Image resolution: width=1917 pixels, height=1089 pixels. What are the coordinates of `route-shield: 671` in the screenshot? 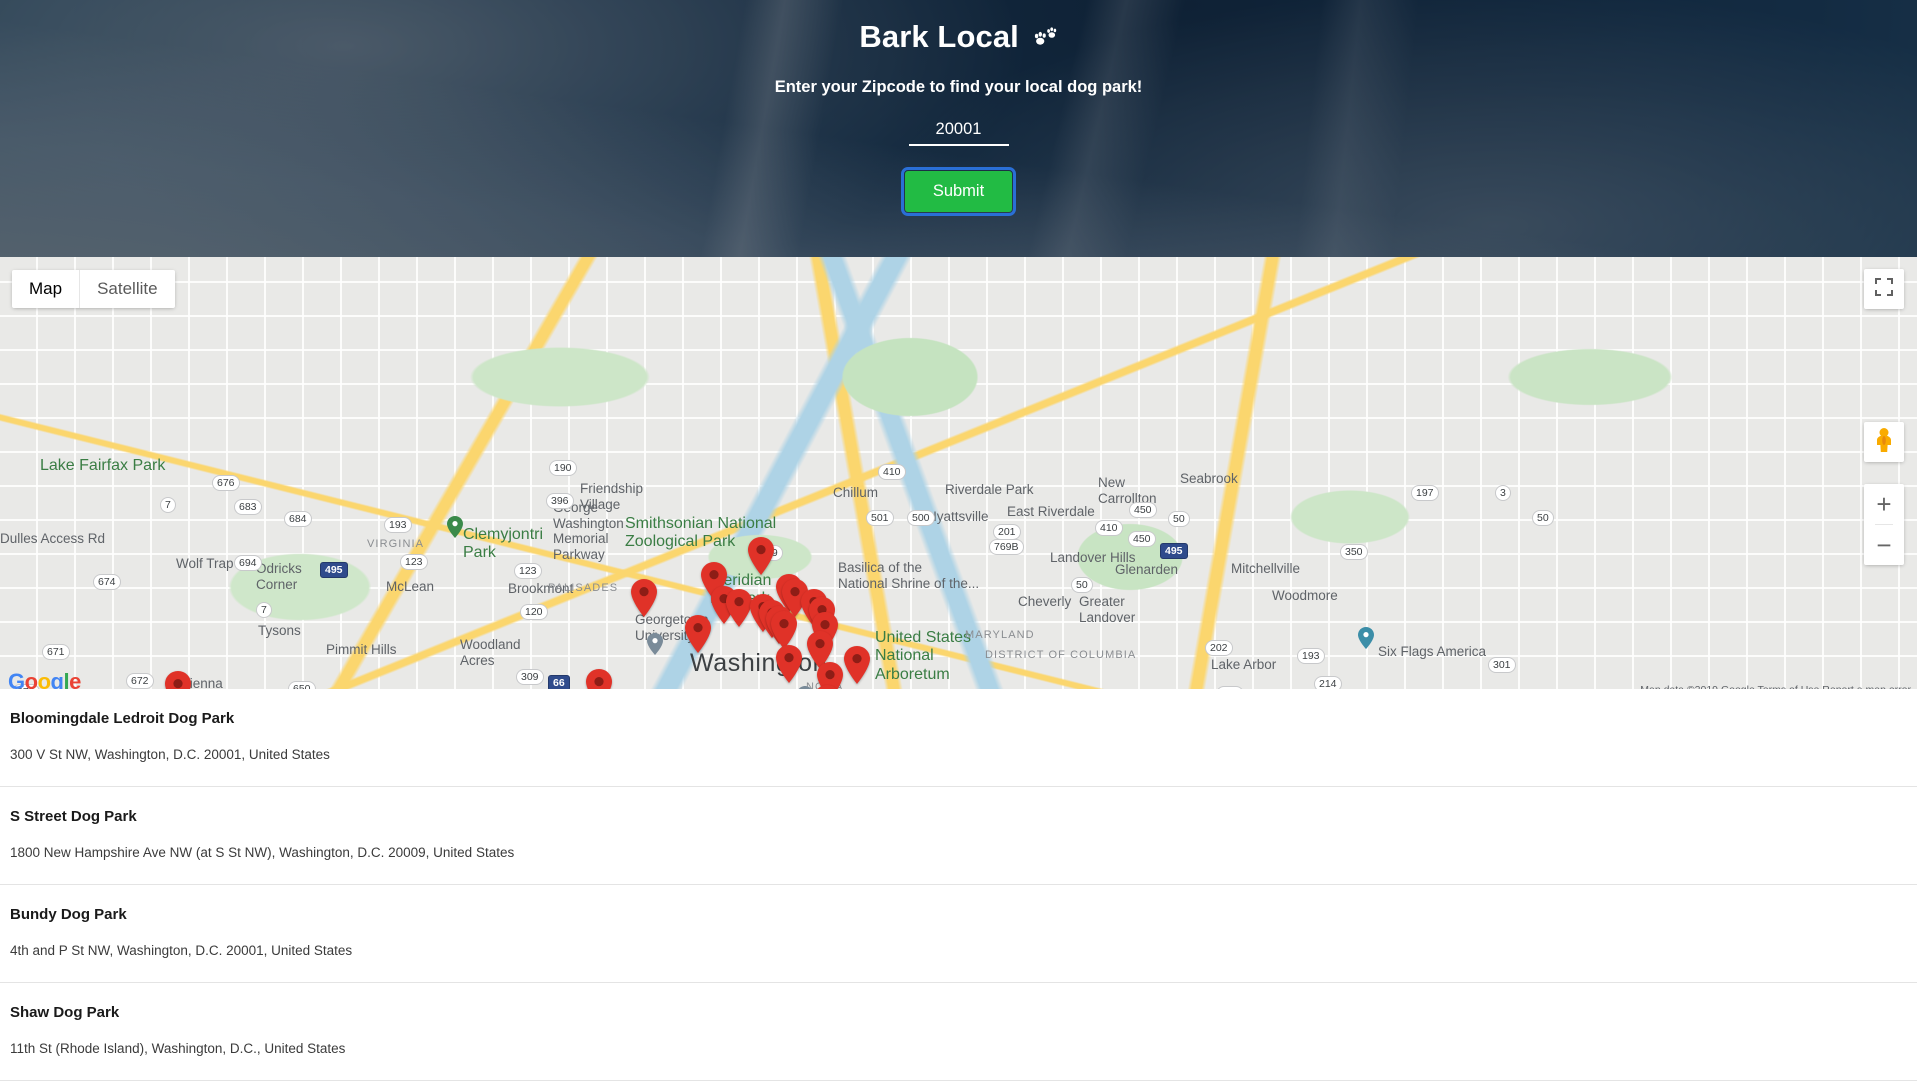 It's located at (56, 652).